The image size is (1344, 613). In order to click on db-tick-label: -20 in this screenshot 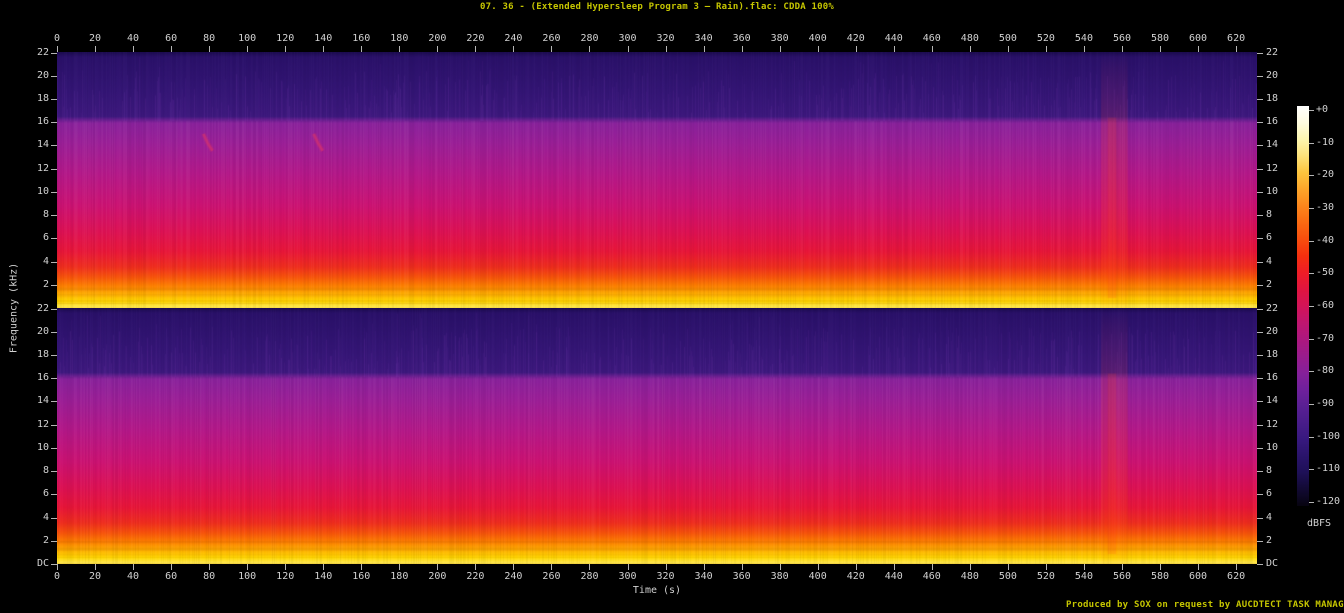, I will do `click(1325, 174)`.